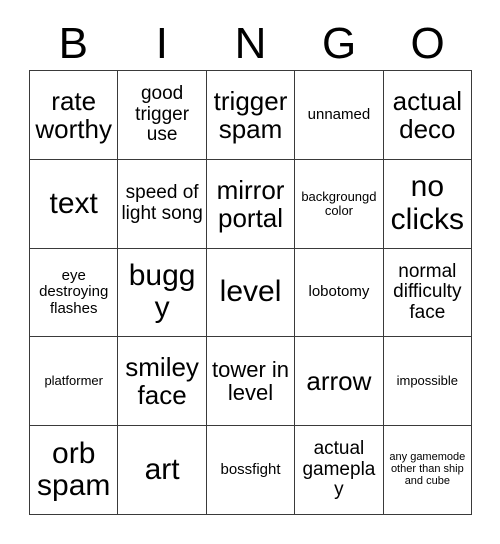 This screenshot has height=544, width=500. I want to click on bingo-cell: orb spam, so click(74, 470).